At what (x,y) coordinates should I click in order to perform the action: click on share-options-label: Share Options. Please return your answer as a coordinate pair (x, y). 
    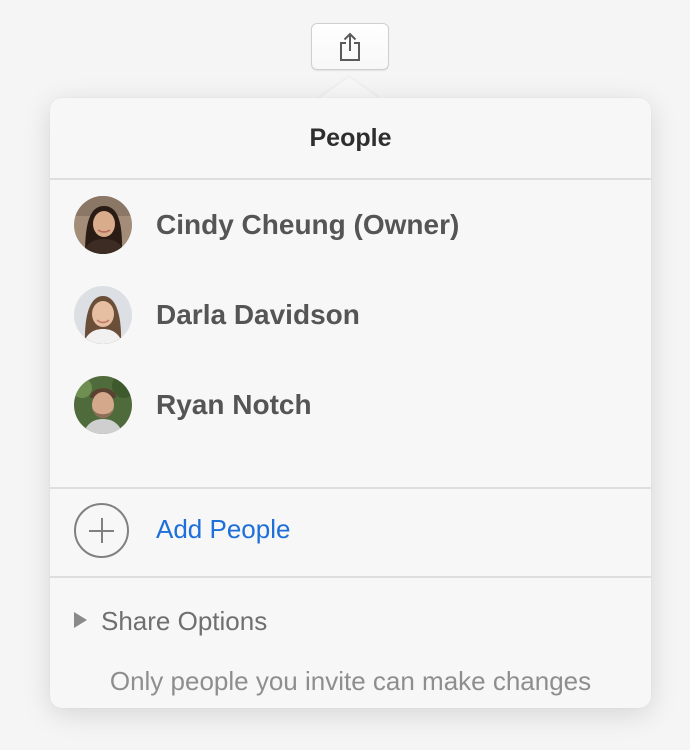
    Looking at the image, I should click on (184, 621).